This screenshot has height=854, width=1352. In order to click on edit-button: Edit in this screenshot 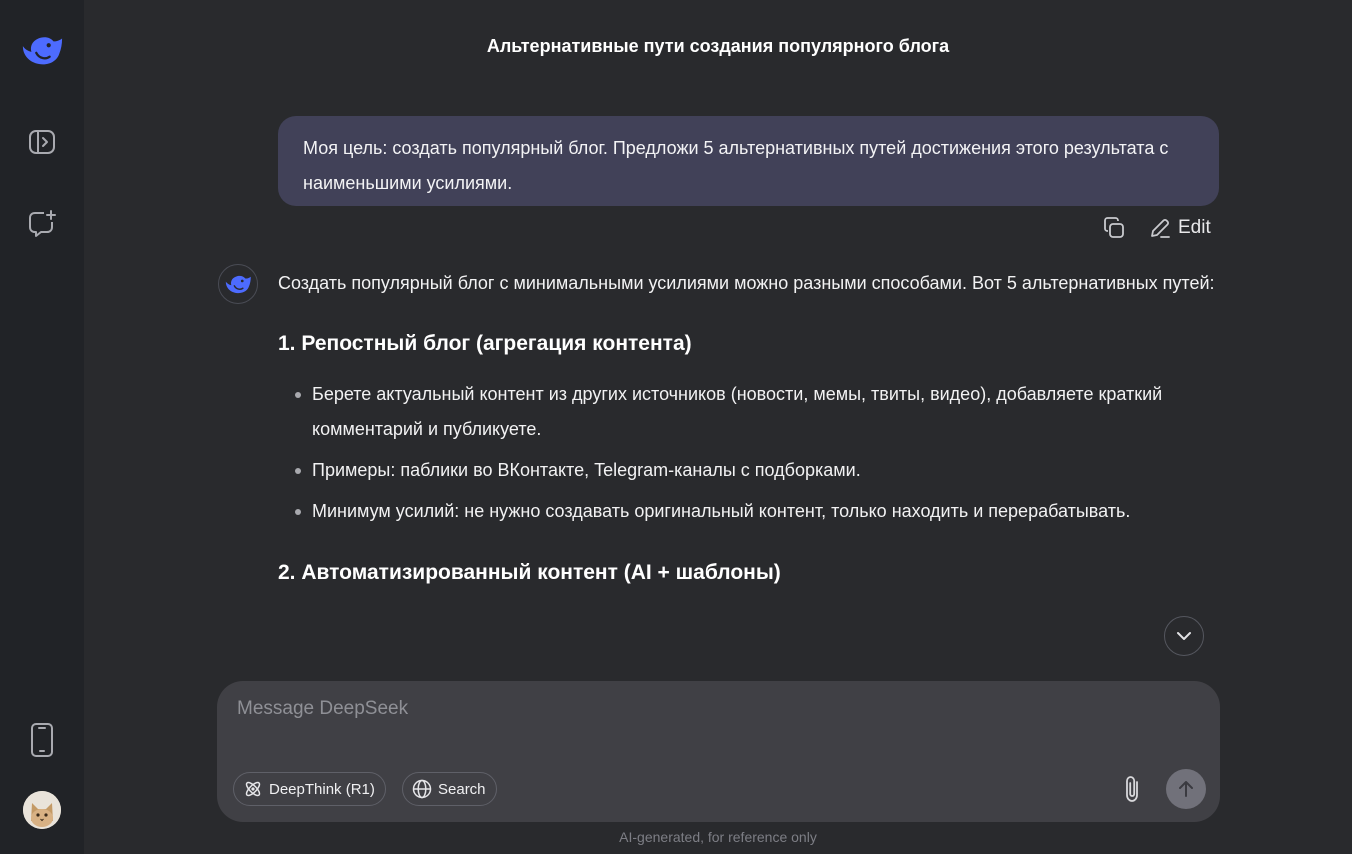, I will do `click(1179, 228)`.